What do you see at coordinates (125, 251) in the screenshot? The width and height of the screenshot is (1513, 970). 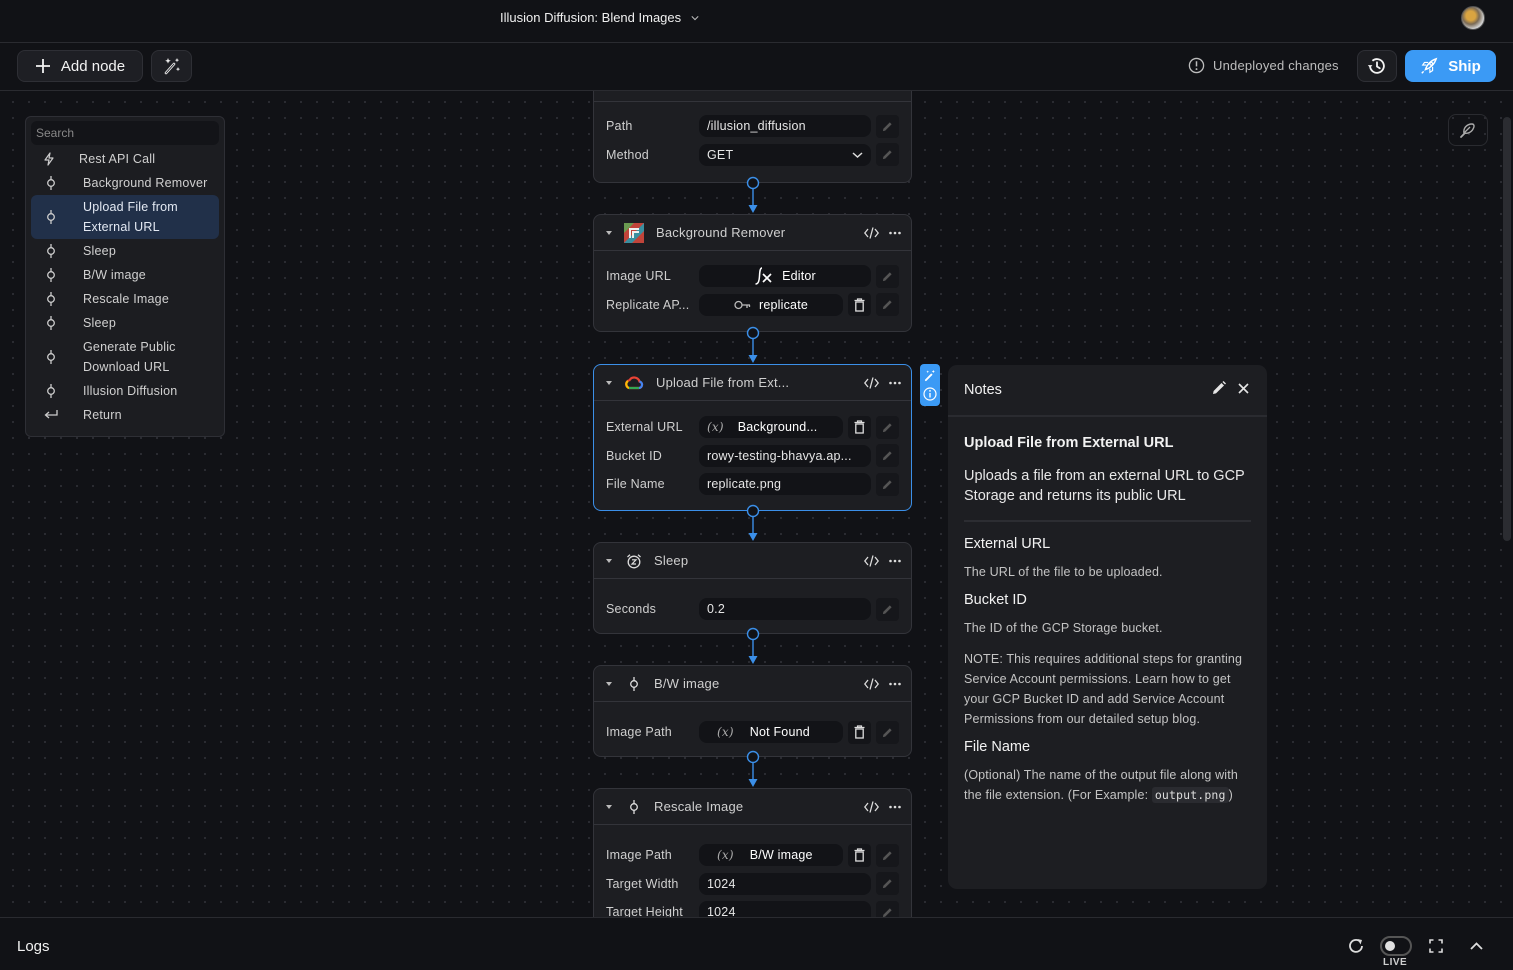 I see `sidebar-item-sleep: Sleep` at bounding box center [125, 251].